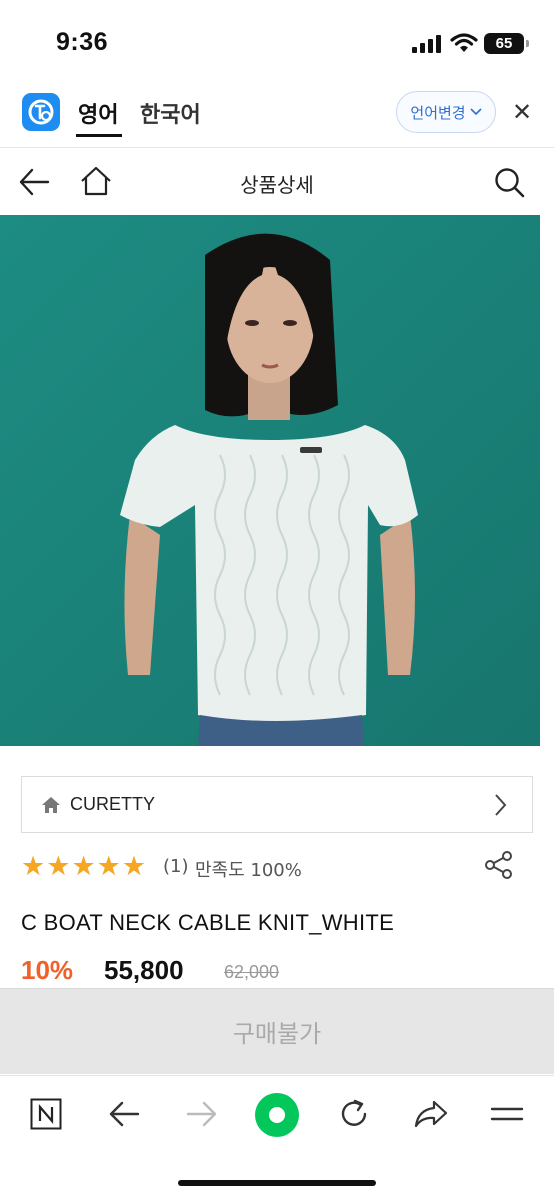  Describe the element at coordinates (277, 1183) in the screenshot. I see `home-indicator` at that location.